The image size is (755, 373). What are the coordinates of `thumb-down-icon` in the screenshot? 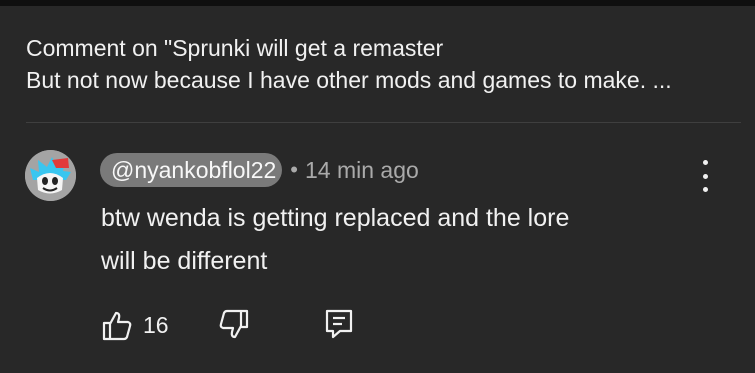 It's located at (234, 324).